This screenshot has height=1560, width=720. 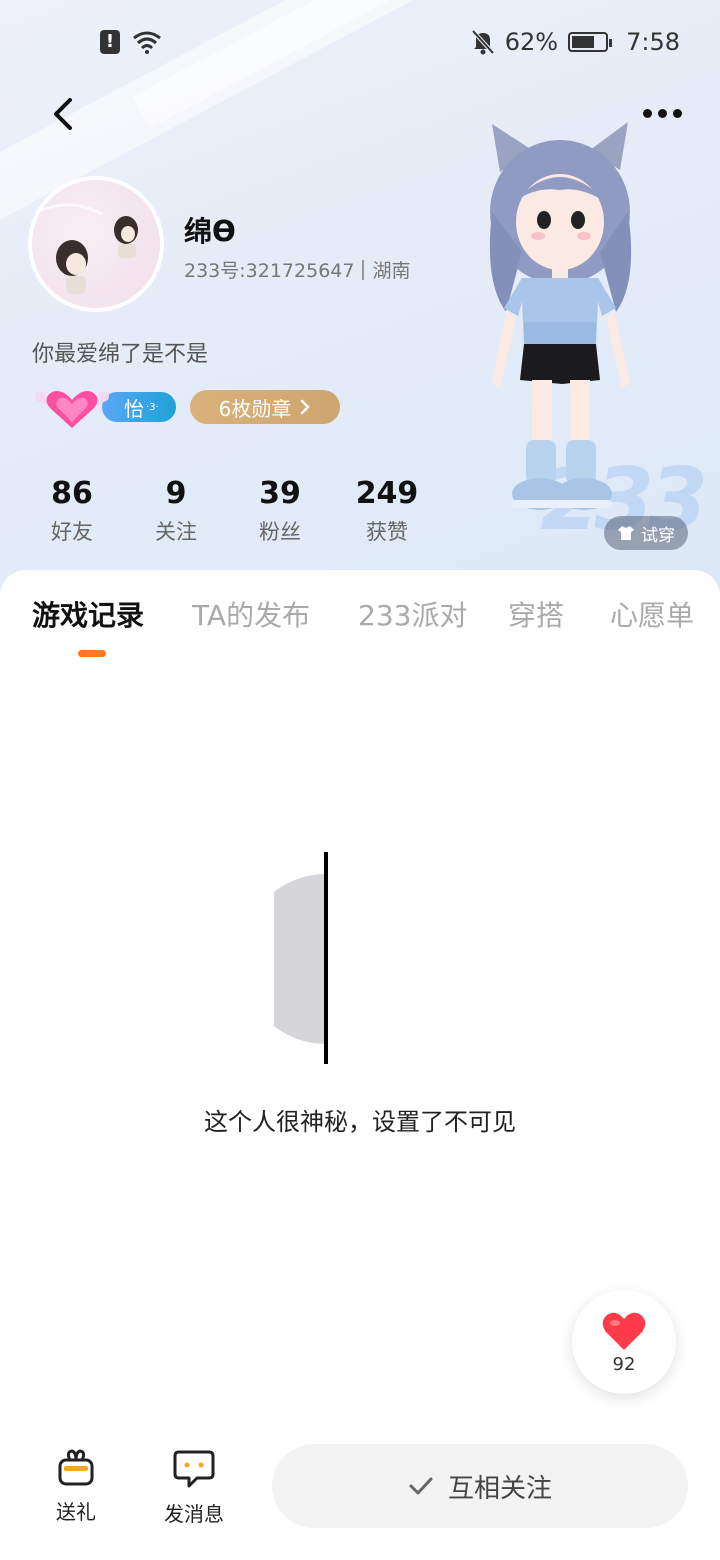 I want to click on like-button: 92, so click(x=624, y=1342).